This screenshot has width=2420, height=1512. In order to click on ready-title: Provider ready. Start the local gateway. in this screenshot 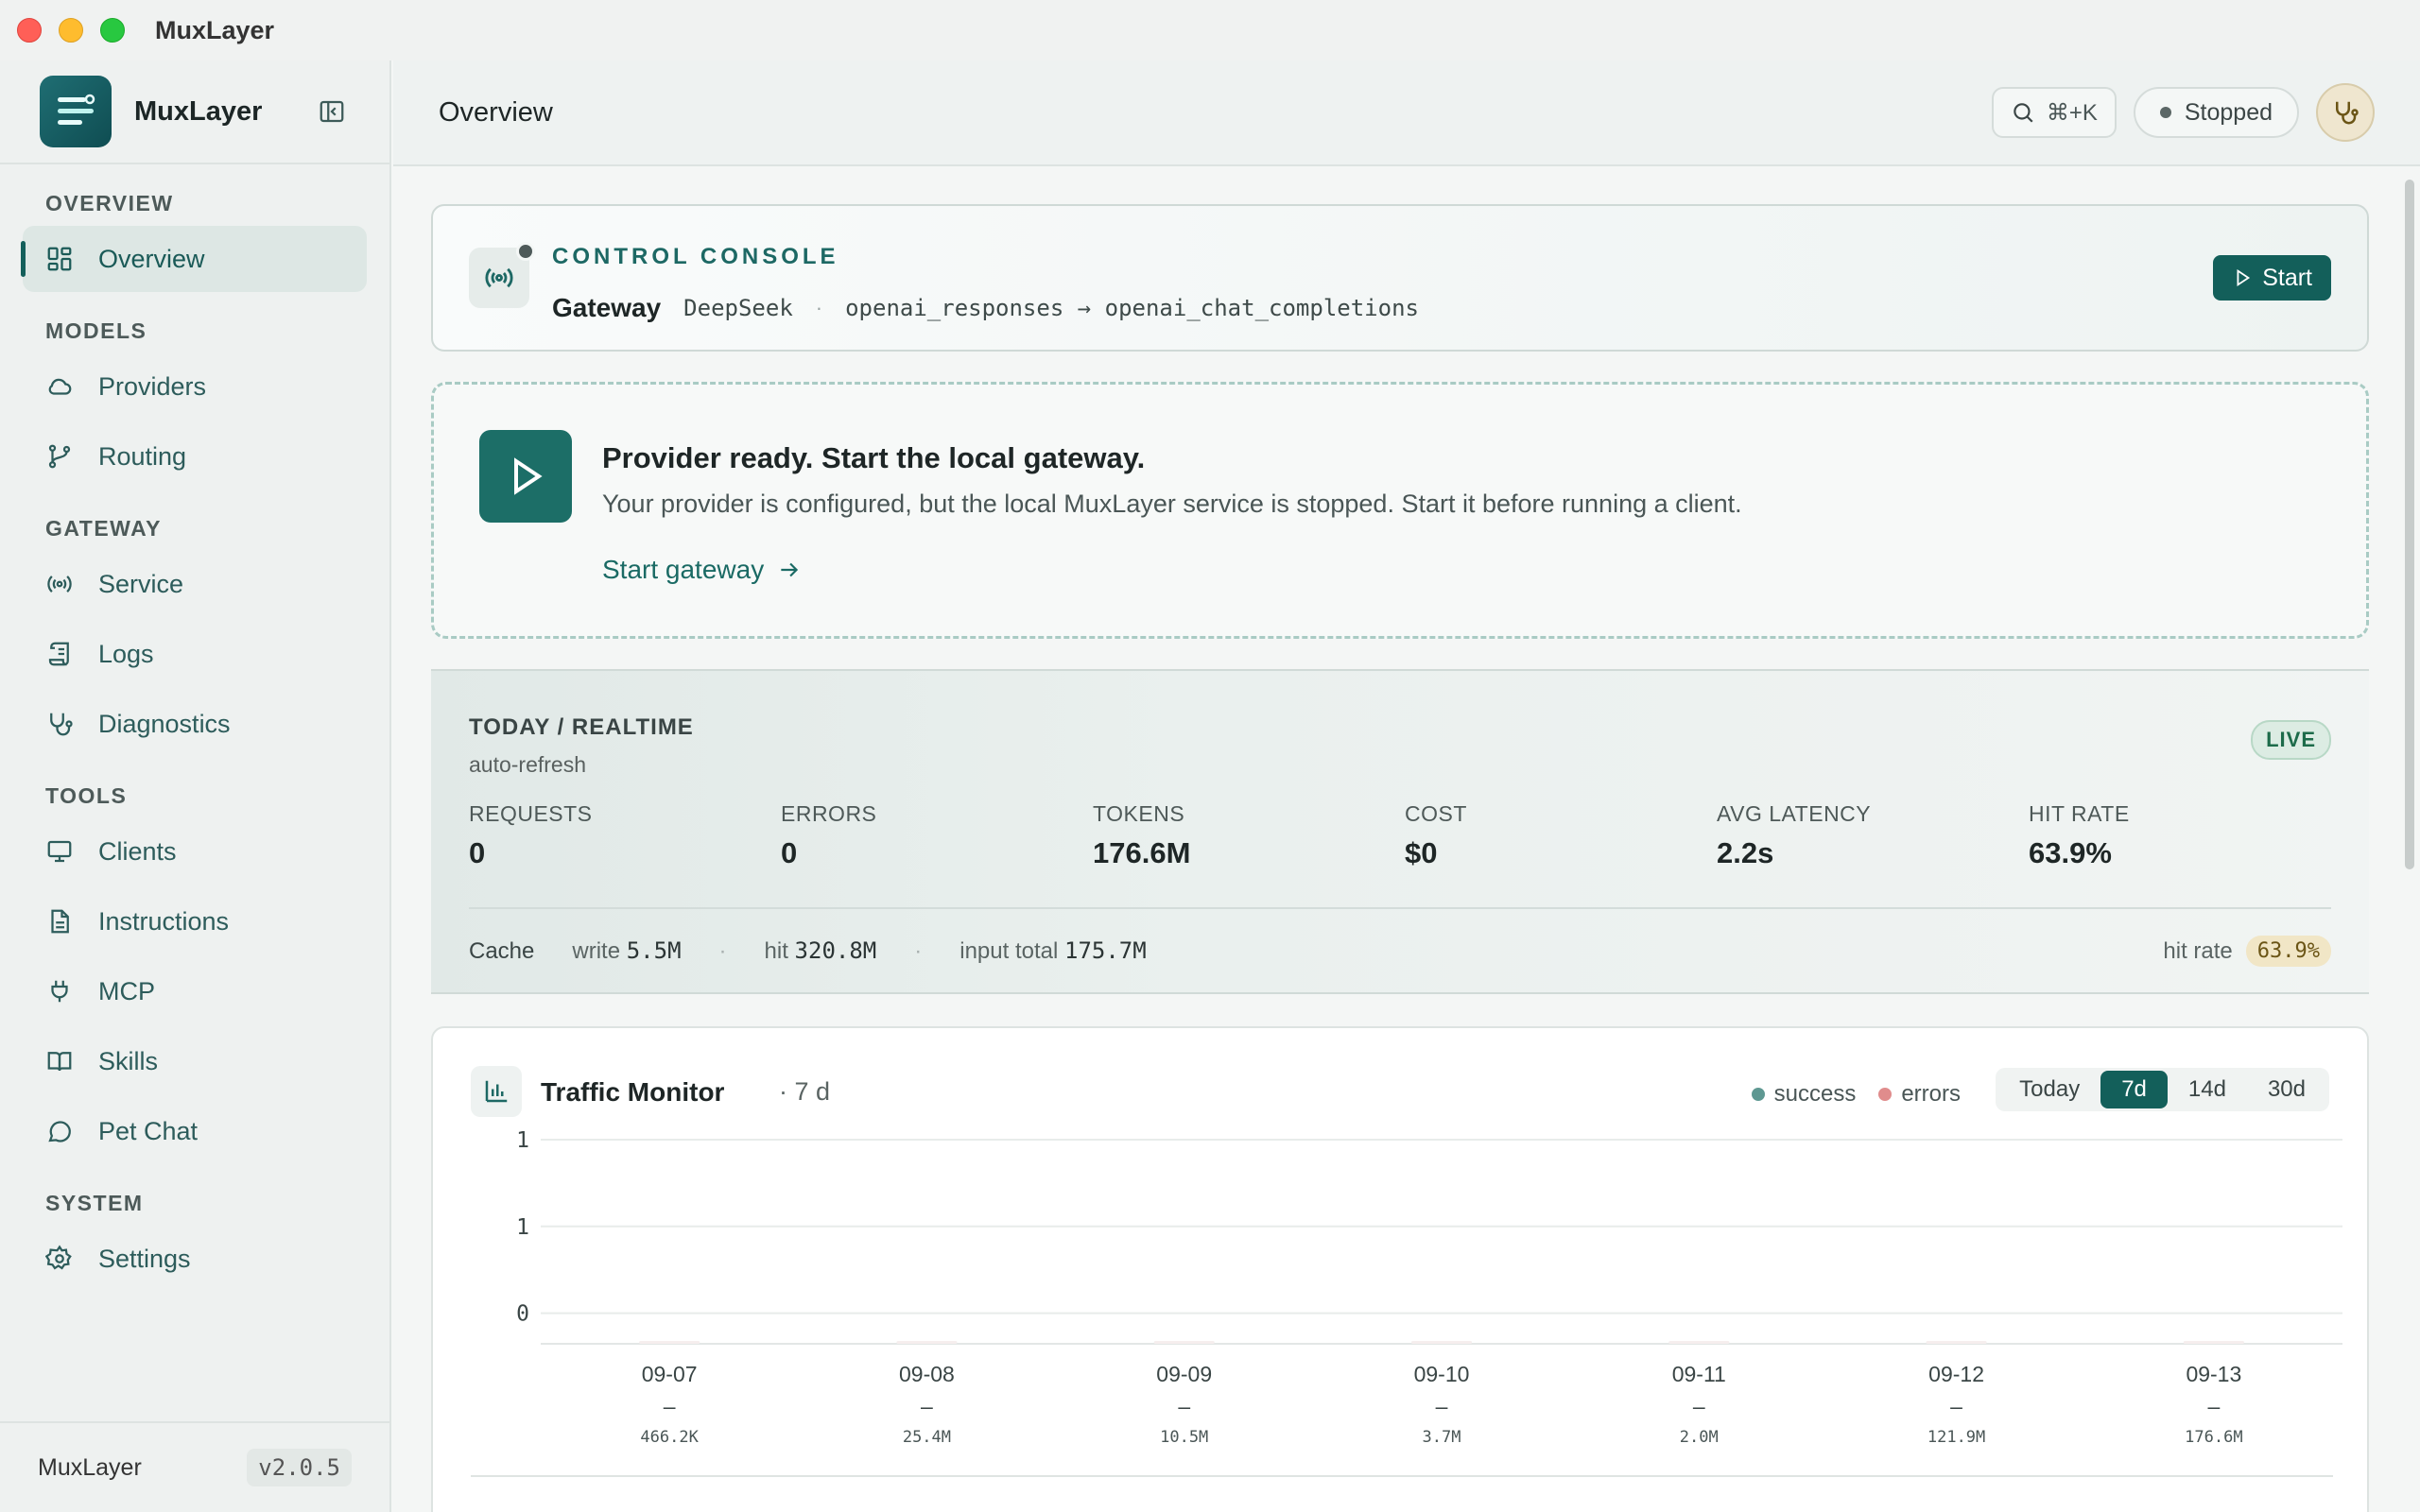, I will do `click(874, 457)`.